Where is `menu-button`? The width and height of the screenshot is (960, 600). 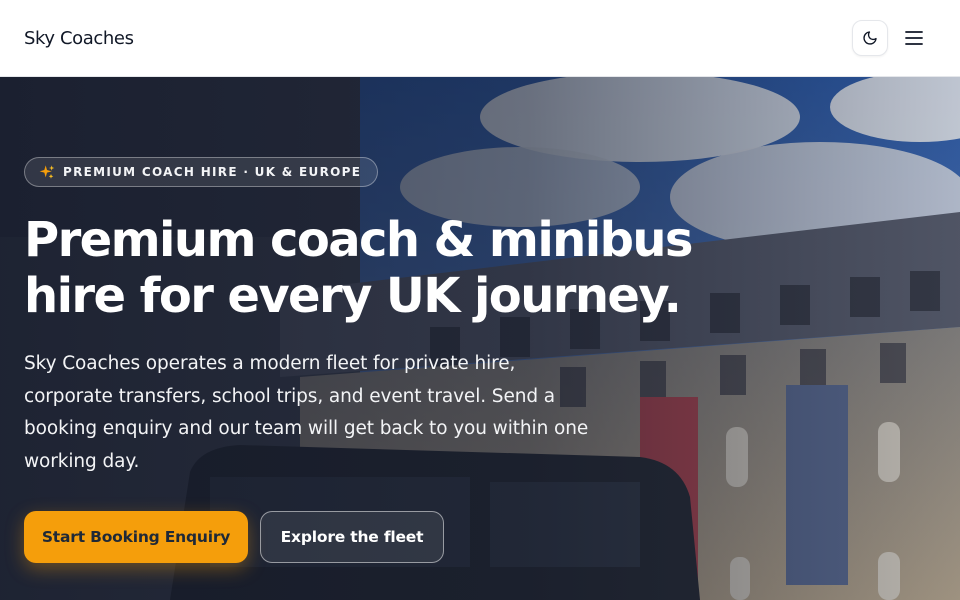 menu-button is located at coordinates (914, 38).